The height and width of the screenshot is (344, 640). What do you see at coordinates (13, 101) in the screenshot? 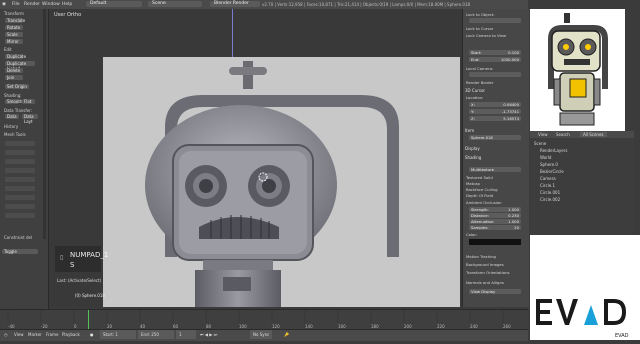
I see `smooth-button: Smooth` at bounding box center [13, 101].